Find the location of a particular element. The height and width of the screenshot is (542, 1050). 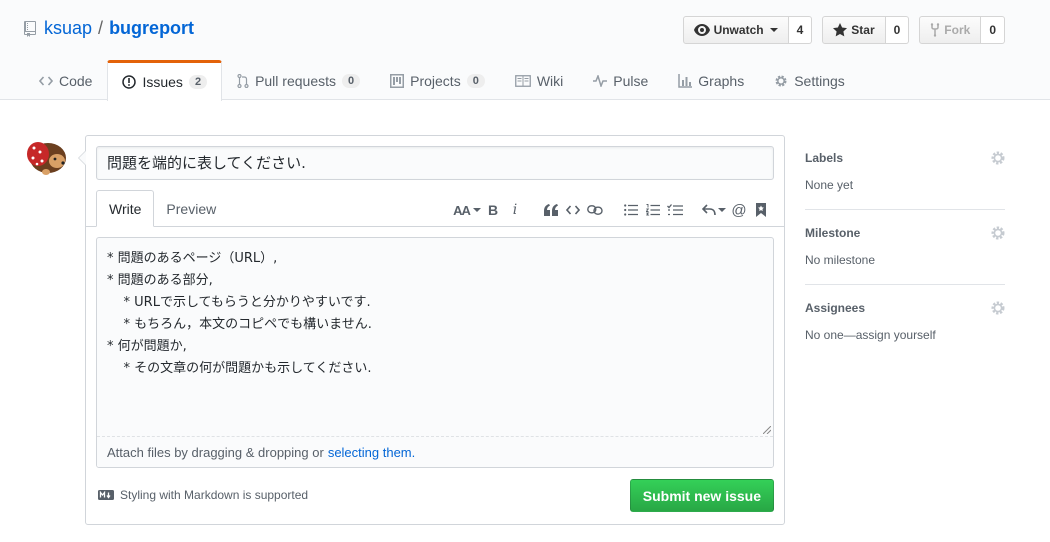

pull-requests-counter: 0 is located at coordinates (351, 80).